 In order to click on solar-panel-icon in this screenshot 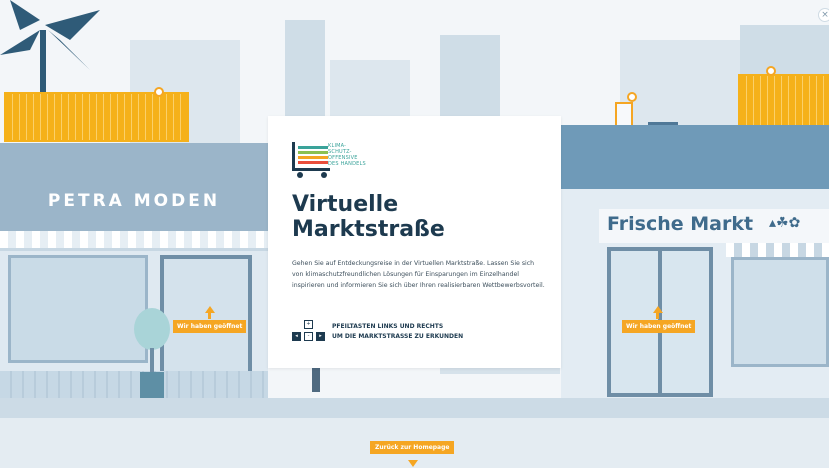, I will do `click(96, 117)`.